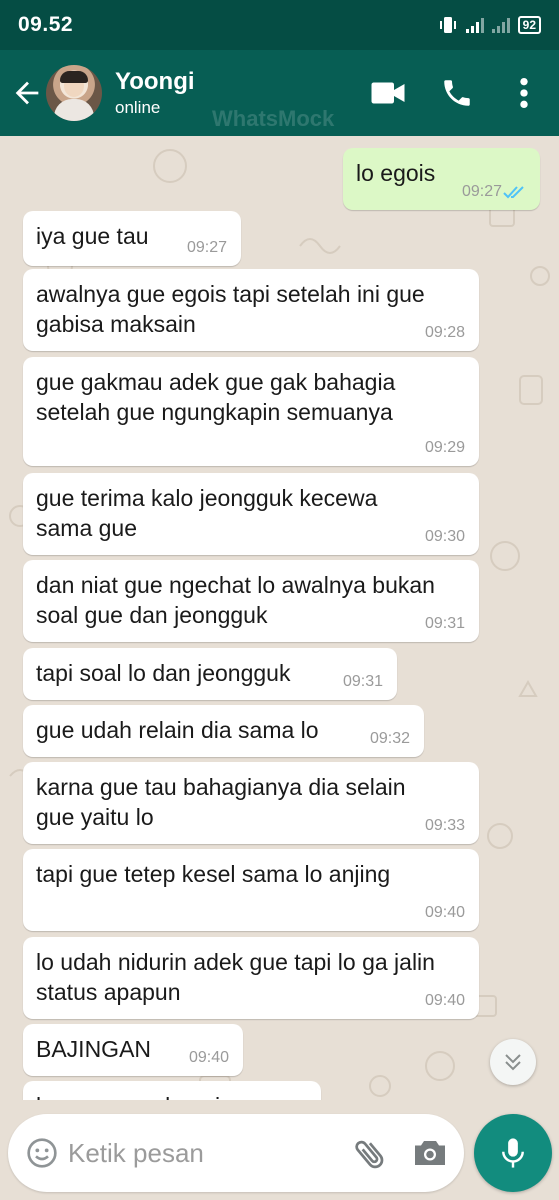  What do you see at coordinates (529, 25) in the screenshot?
I see `battery-icon: 92` at bounding box center [529, 25].